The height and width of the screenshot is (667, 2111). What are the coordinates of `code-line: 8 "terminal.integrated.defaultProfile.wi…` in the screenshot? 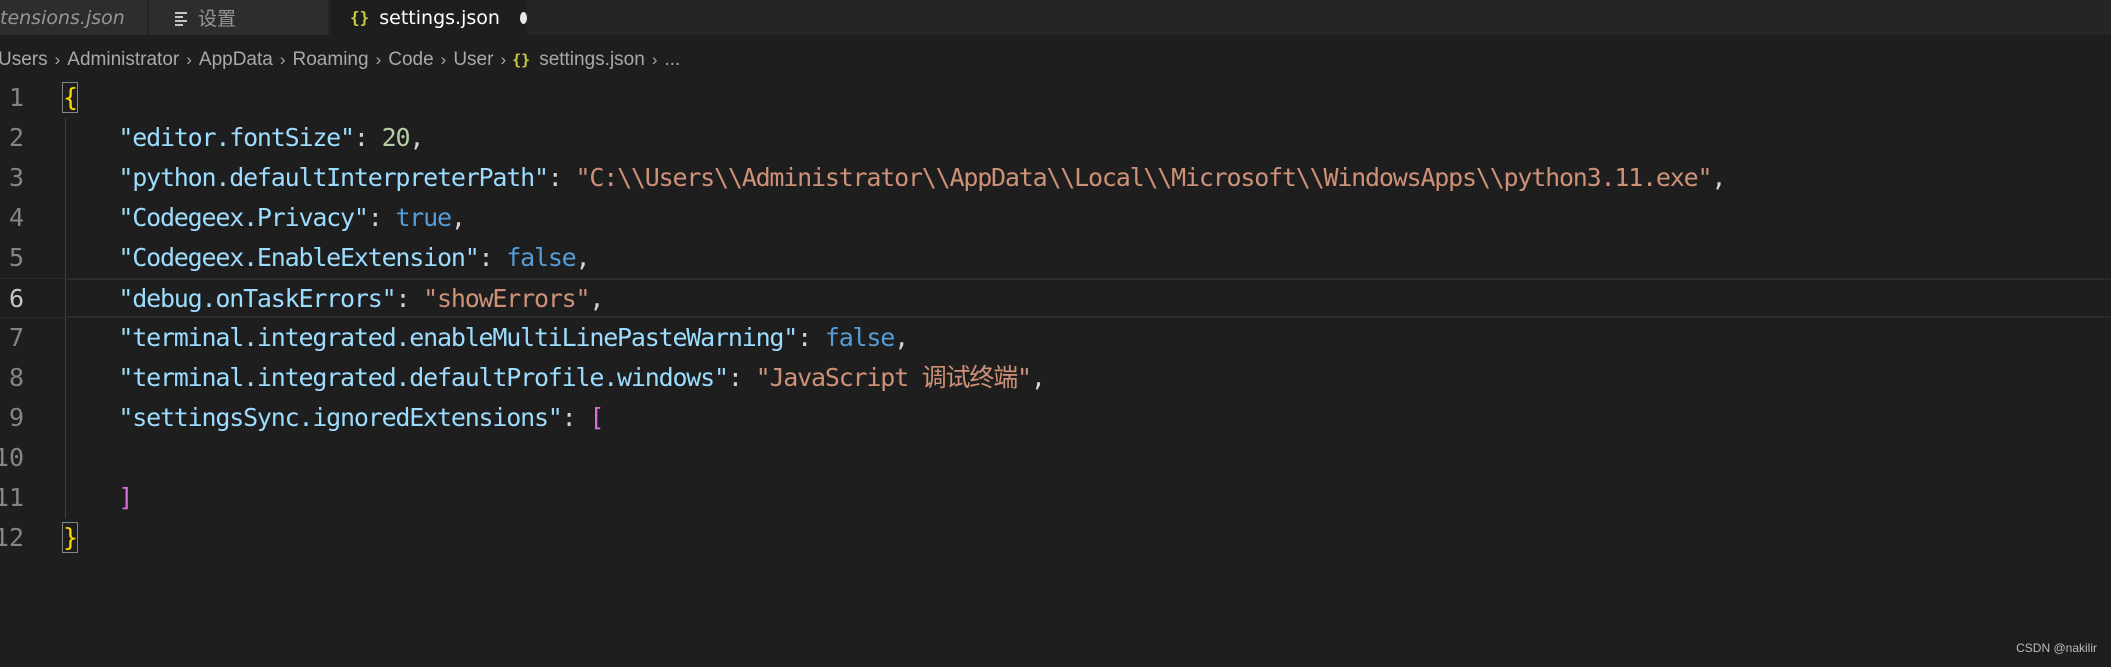 It's located at (1055, 378).